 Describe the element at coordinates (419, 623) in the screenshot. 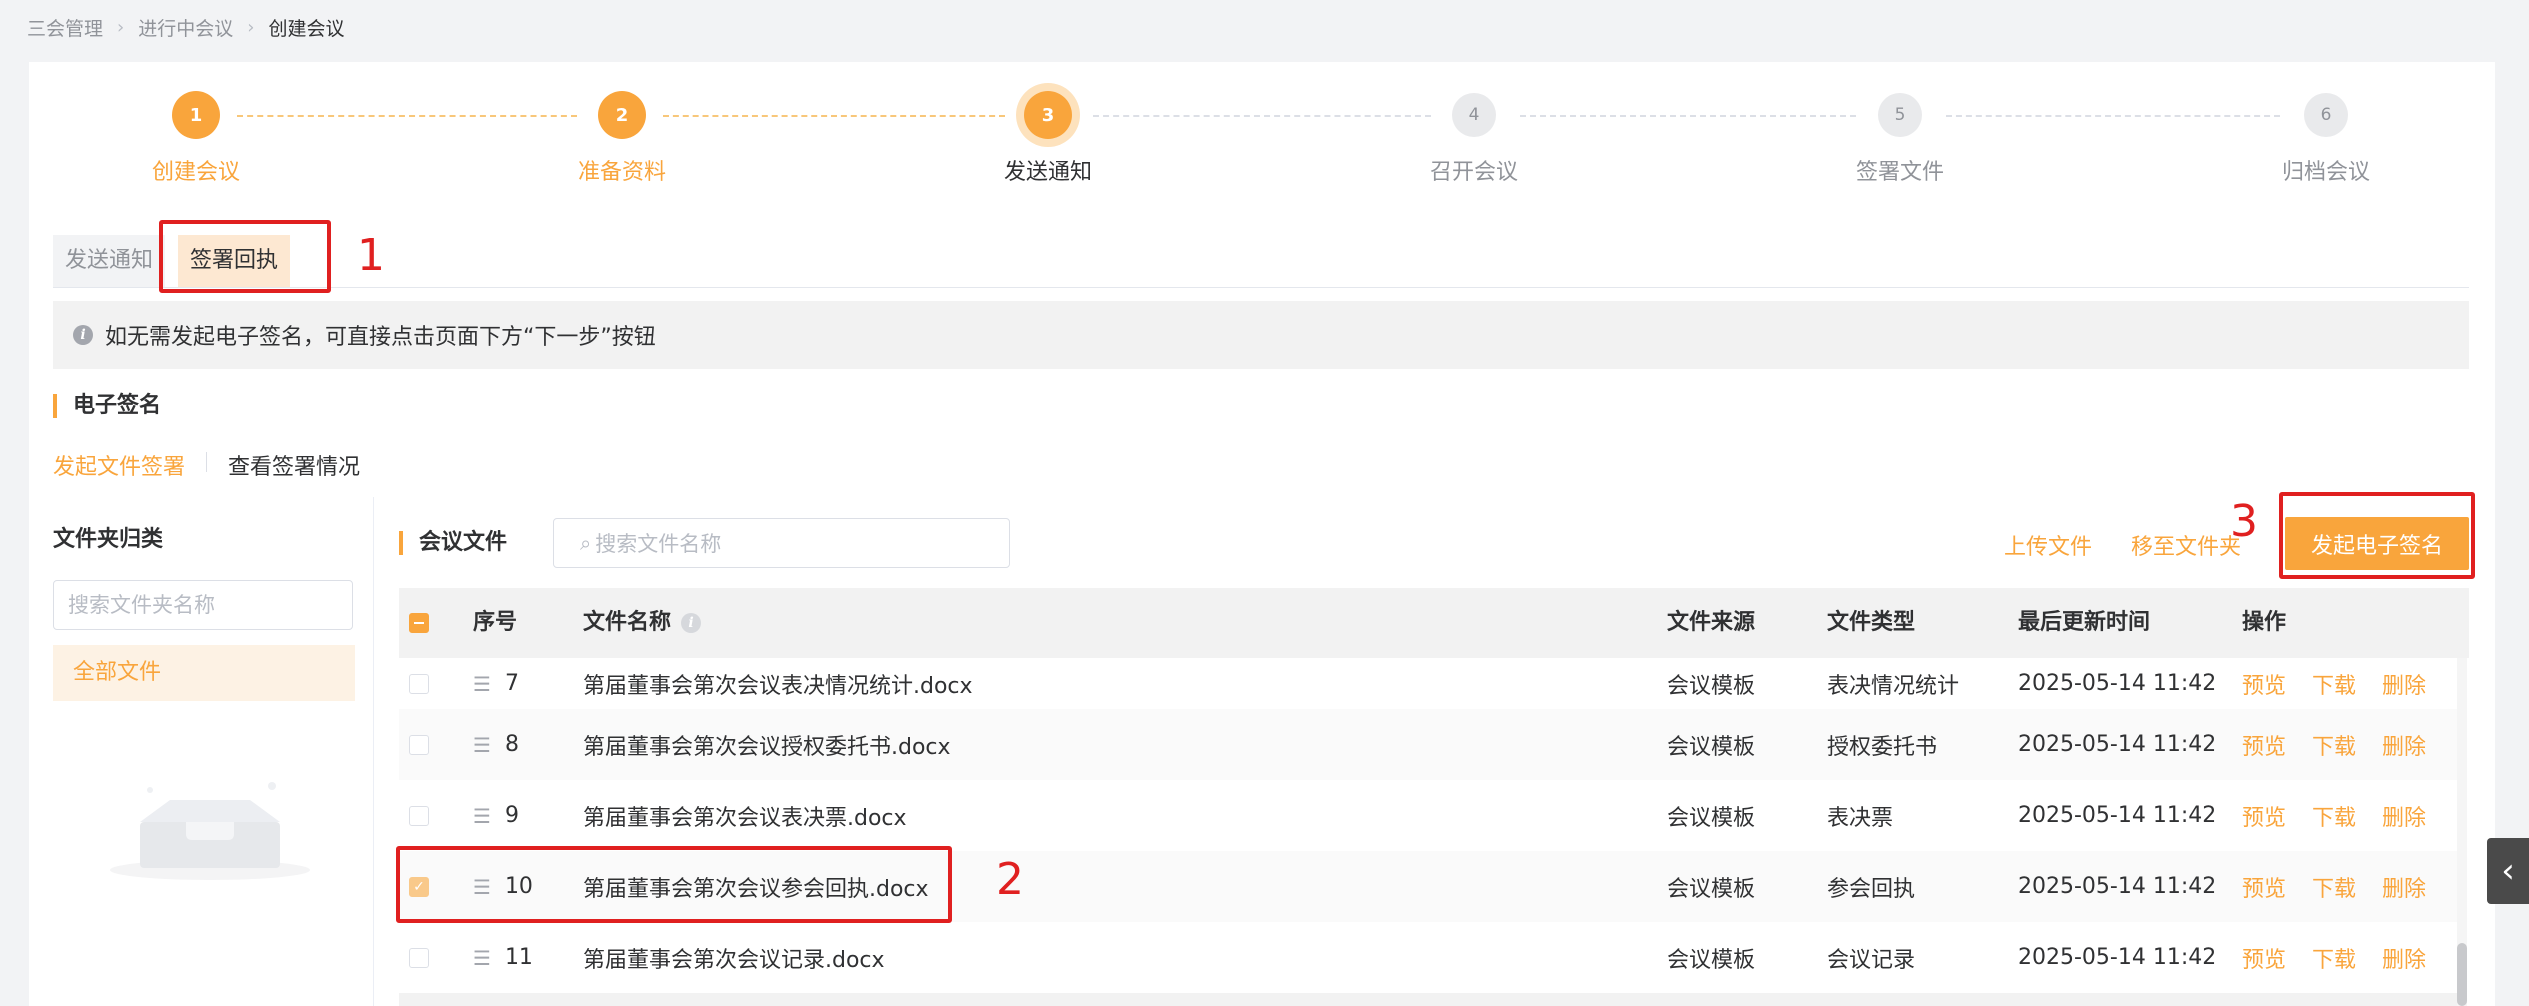

I see `select-all-checkbox` at that location.